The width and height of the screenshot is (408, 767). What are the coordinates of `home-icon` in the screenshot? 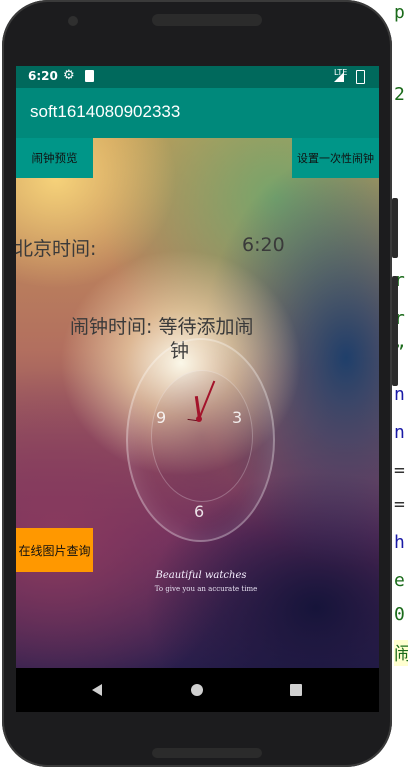 It's located at (197, 690).